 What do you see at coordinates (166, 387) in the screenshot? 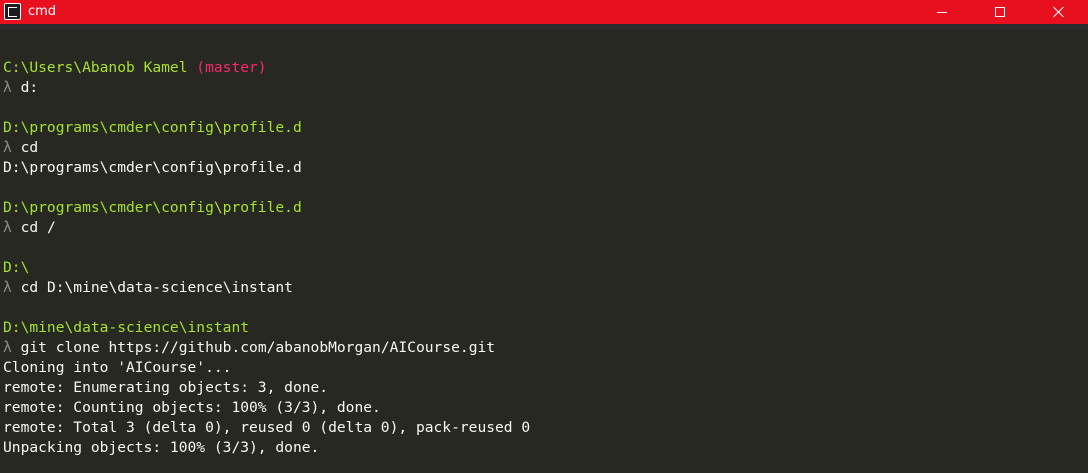
I see `output-text: remote: Enumerating objects: 3, done.` at bounding box center [166, 387].